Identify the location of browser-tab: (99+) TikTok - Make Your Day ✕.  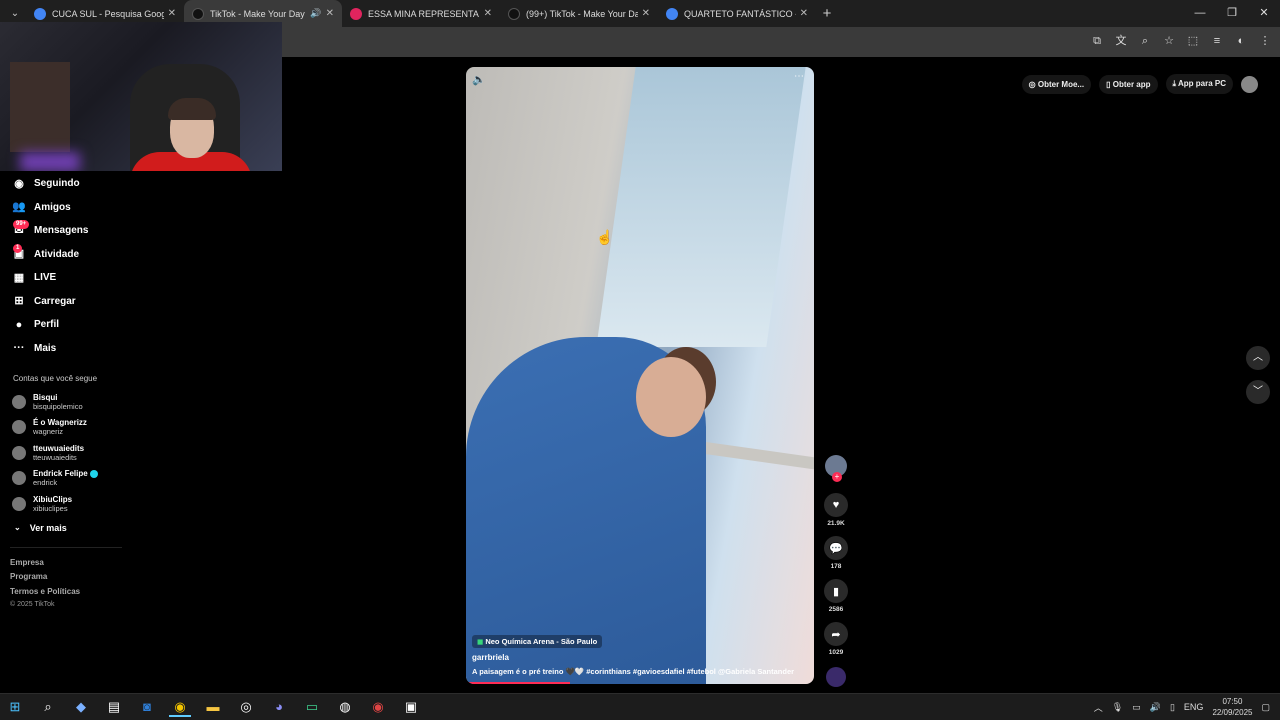
(579, 13).